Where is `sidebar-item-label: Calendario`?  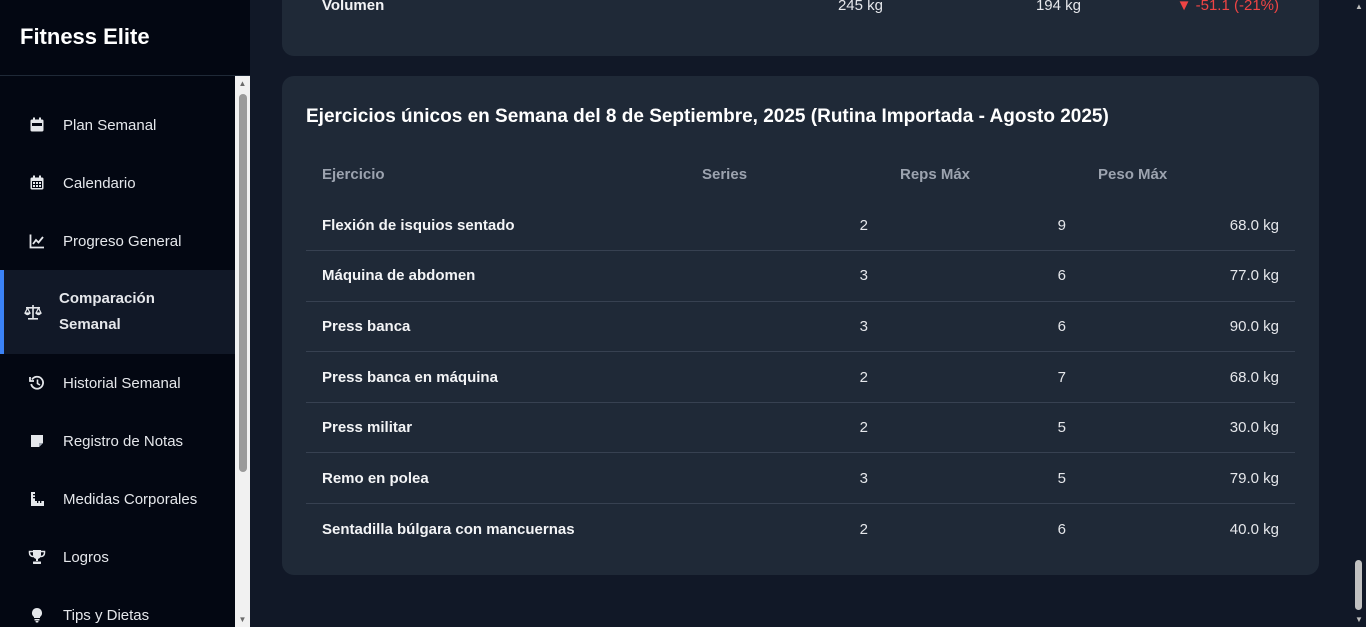 sidebar-item-label: Calendario is located at coordinates (99, 183).